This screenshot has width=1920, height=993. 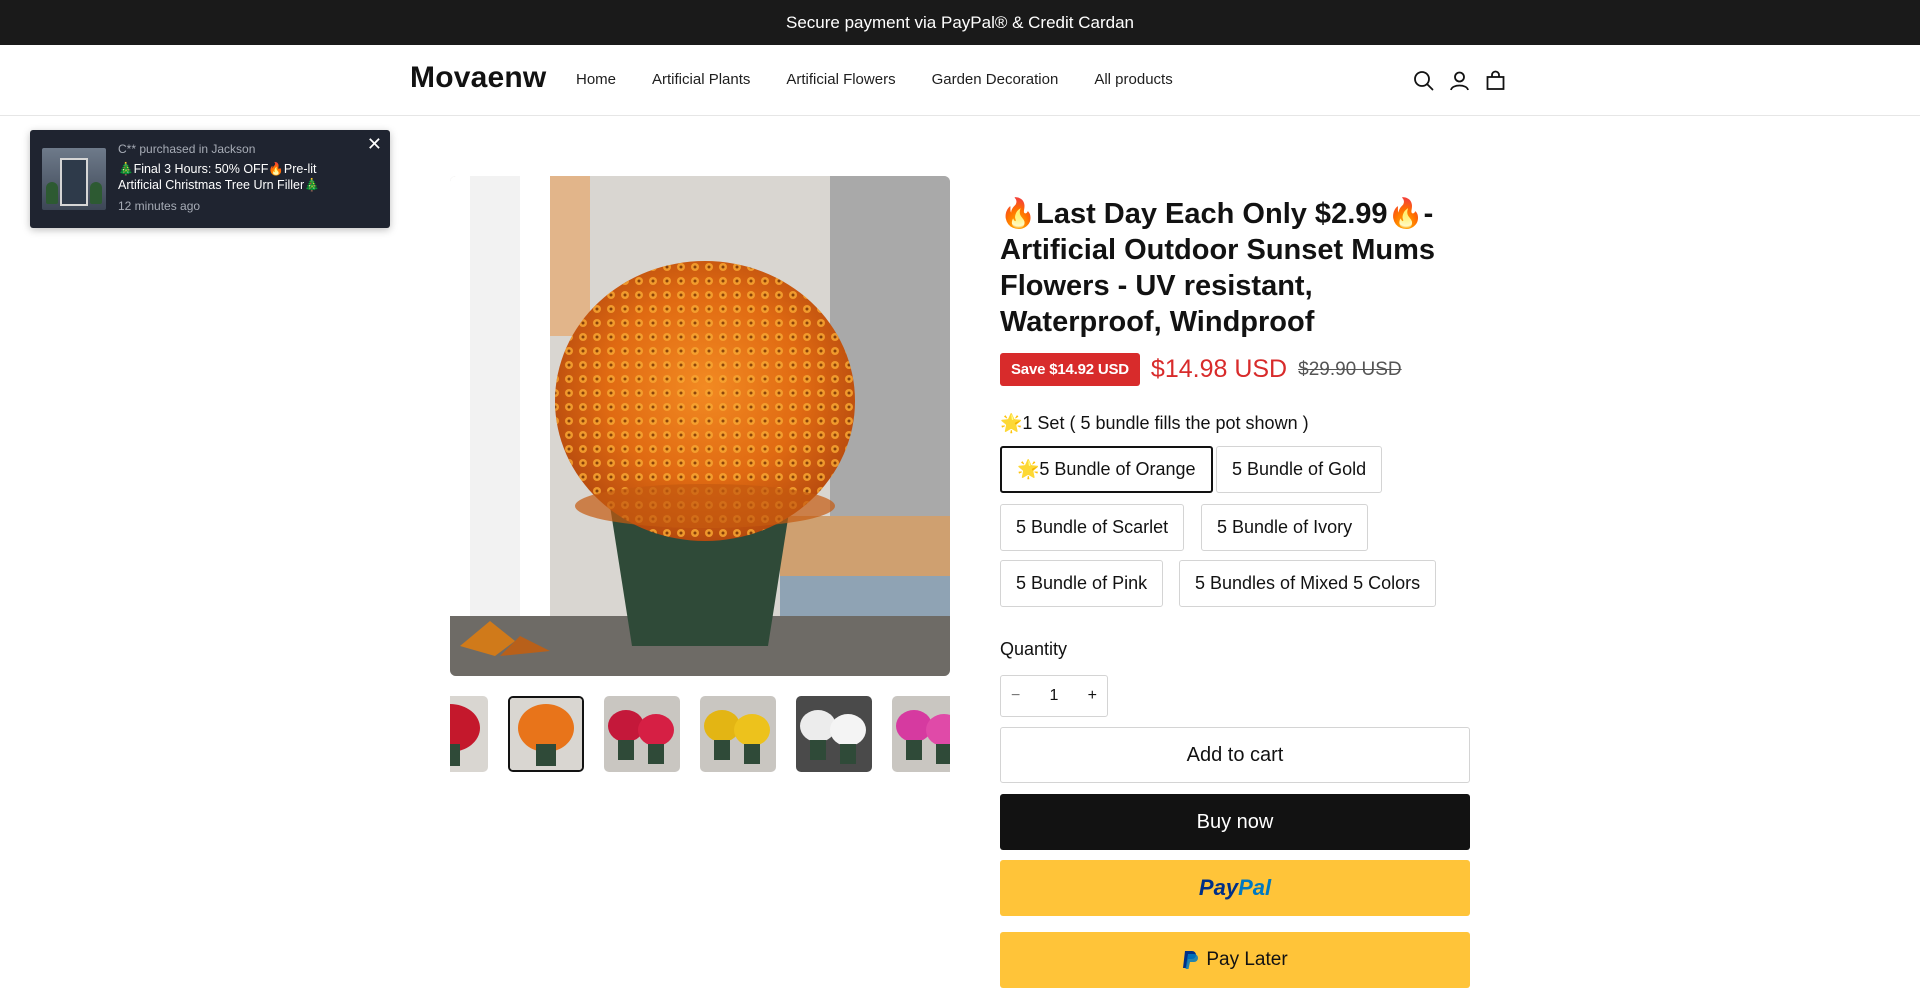 What do you see at coordinates (1092, 696) in the screenshot?
I see `quantity-increase-button: +` at bounding box center [1092, 696].